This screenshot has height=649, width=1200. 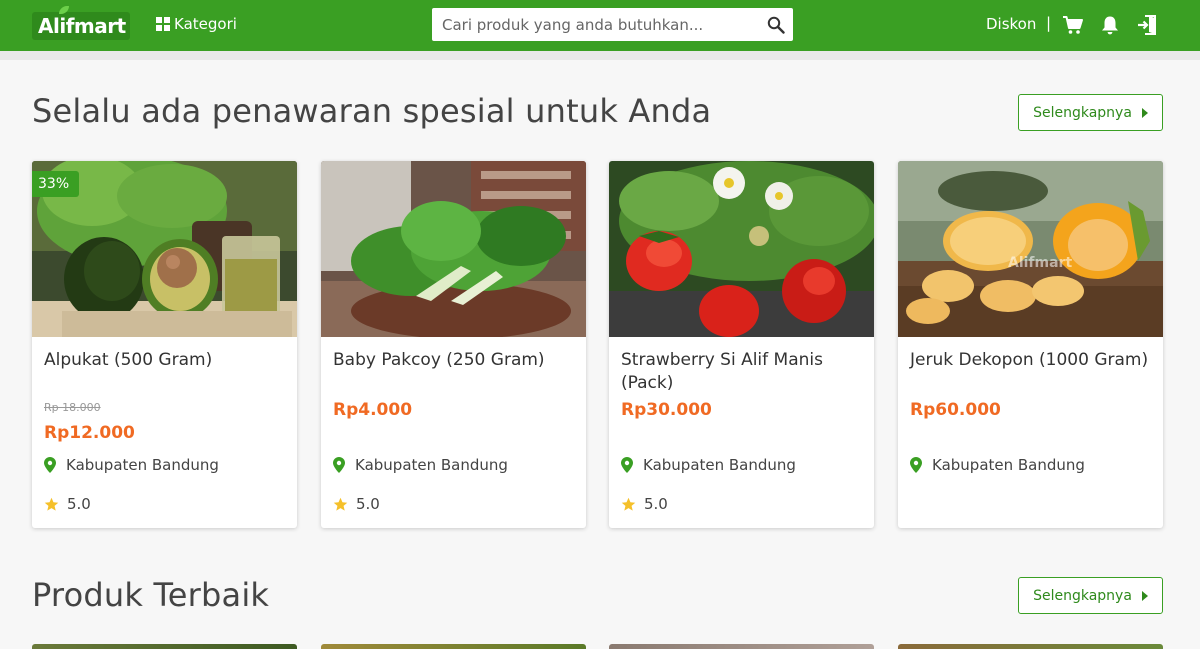 I want to click on cart-icon, so click(x=1073, y=25).